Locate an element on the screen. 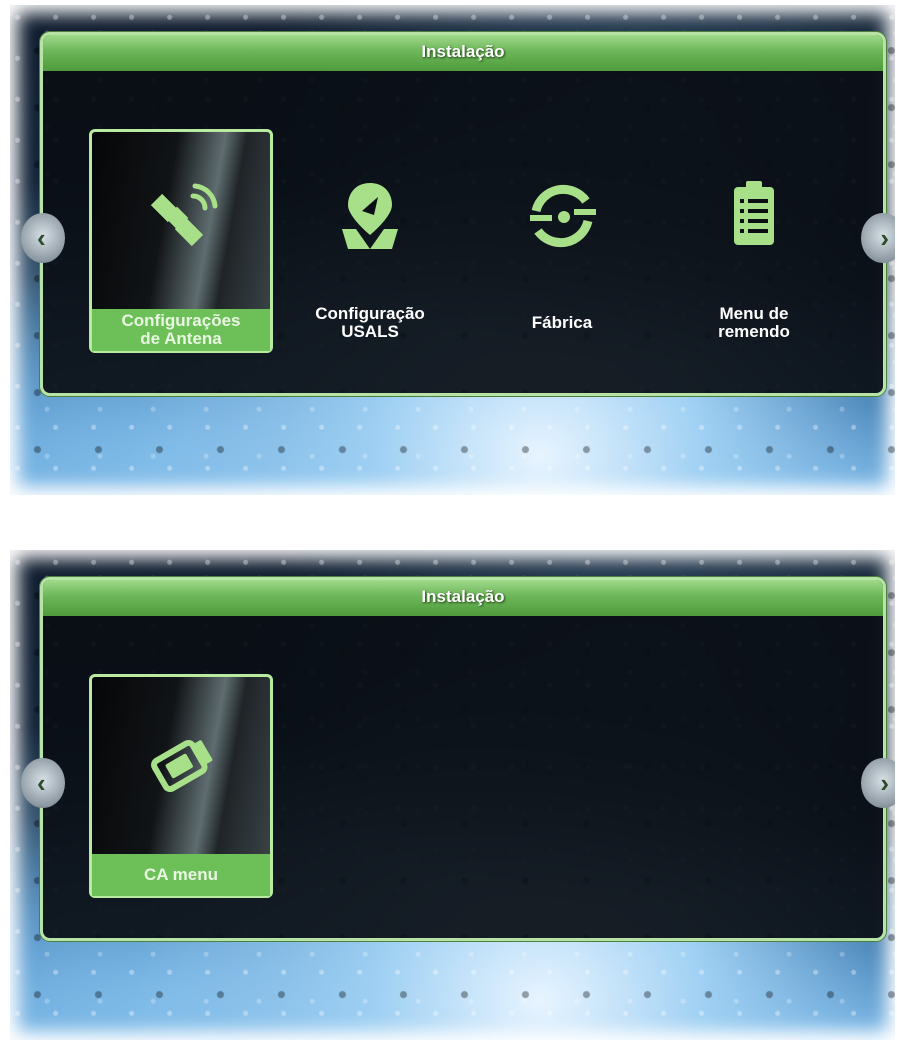 This screenshot has height=1046, width=897. factory-reset-icon is located at coordinates (562, 217).